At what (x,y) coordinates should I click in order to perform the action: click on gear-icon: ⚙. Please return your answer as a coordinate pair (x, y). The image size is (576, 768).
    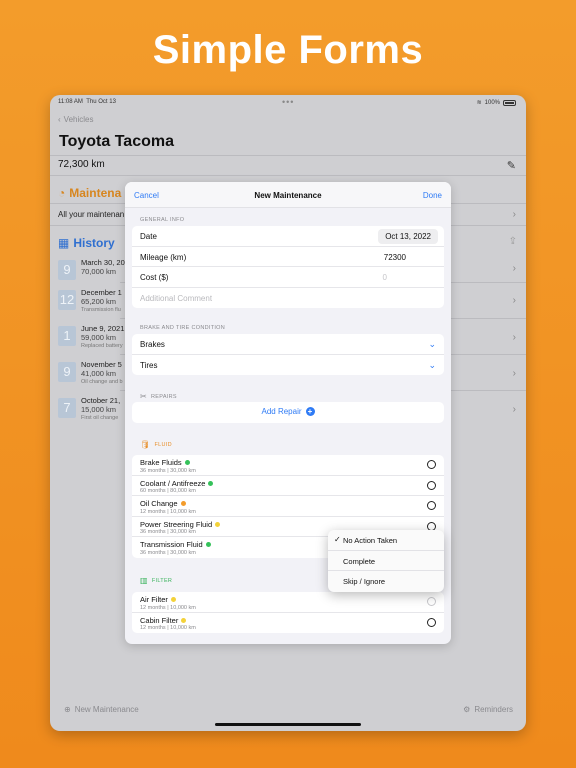
    Looking at the image, I should click on (467, 709).